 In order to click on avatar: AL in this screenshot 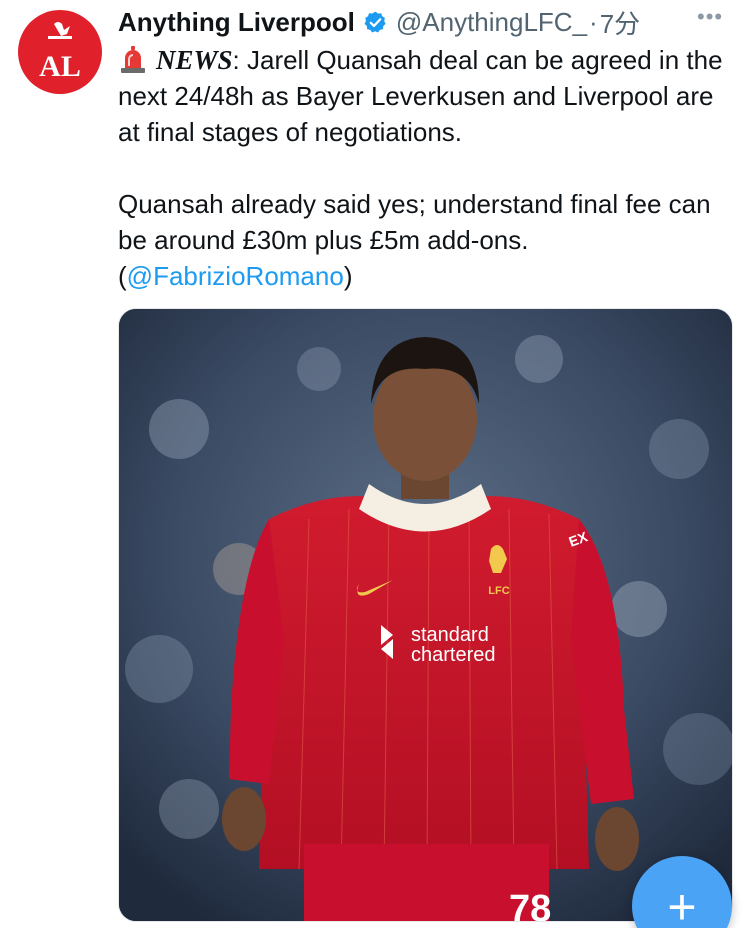, I will do `click(60, 52)`.